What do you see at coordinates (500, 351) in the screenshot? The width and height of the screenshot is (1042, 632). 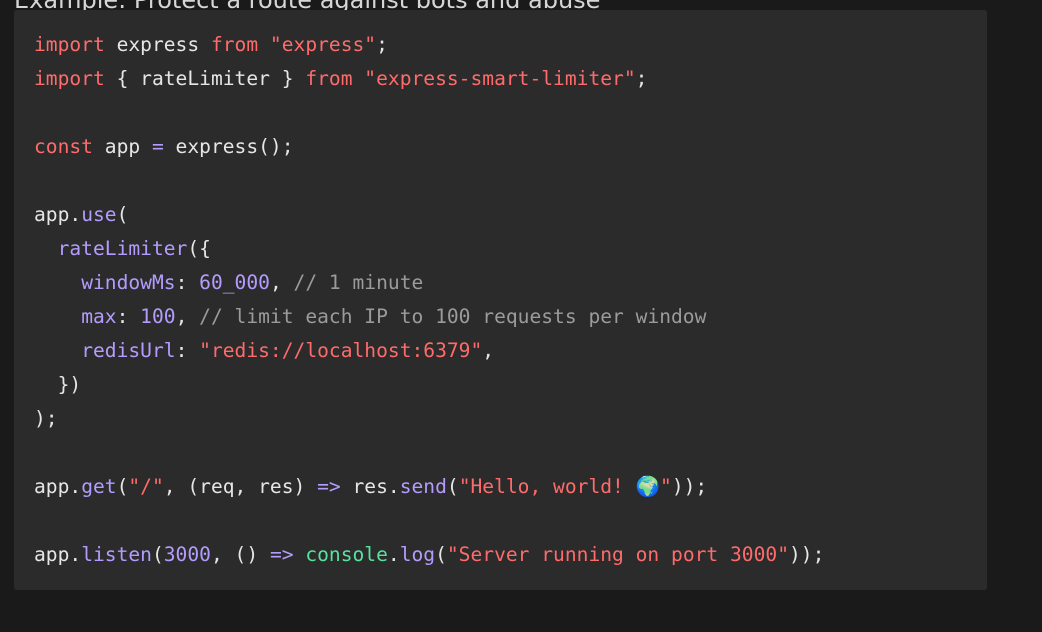 I see `code-line-10: redisUrl: "redis://localhost:6379",` at bounding box center [500, 351].